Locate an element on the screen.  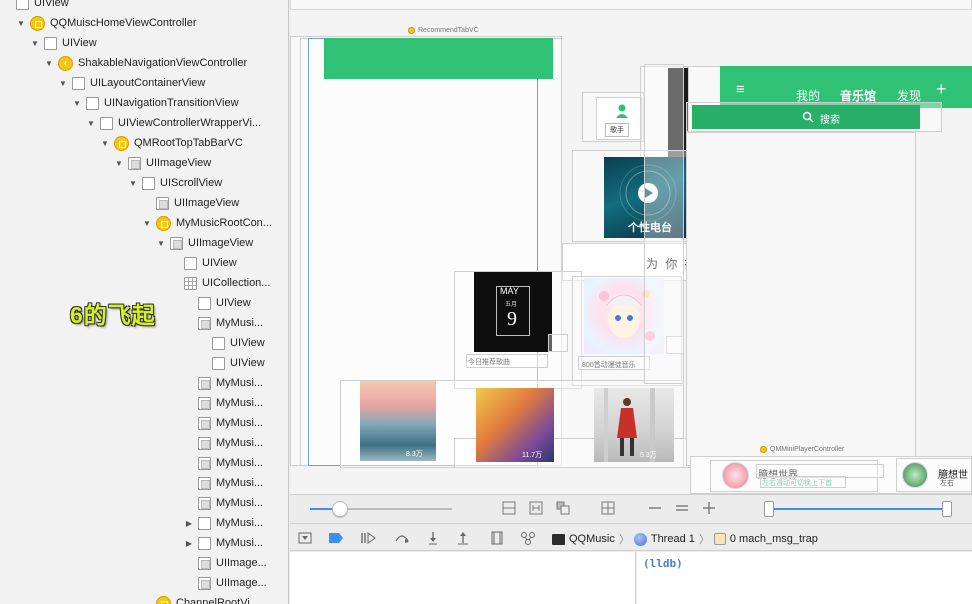
lldb-prompt: (lldb) is located at coordinates (663, 563).